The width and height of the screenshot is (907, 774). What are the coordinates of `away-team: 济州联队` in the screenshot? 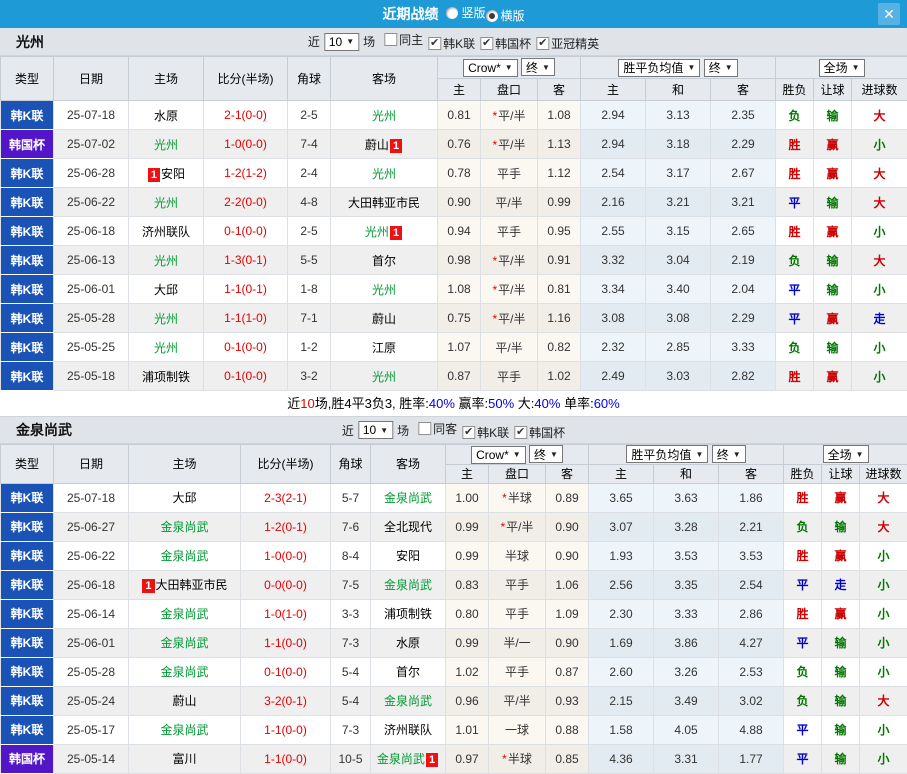 It's located at (408, 729).